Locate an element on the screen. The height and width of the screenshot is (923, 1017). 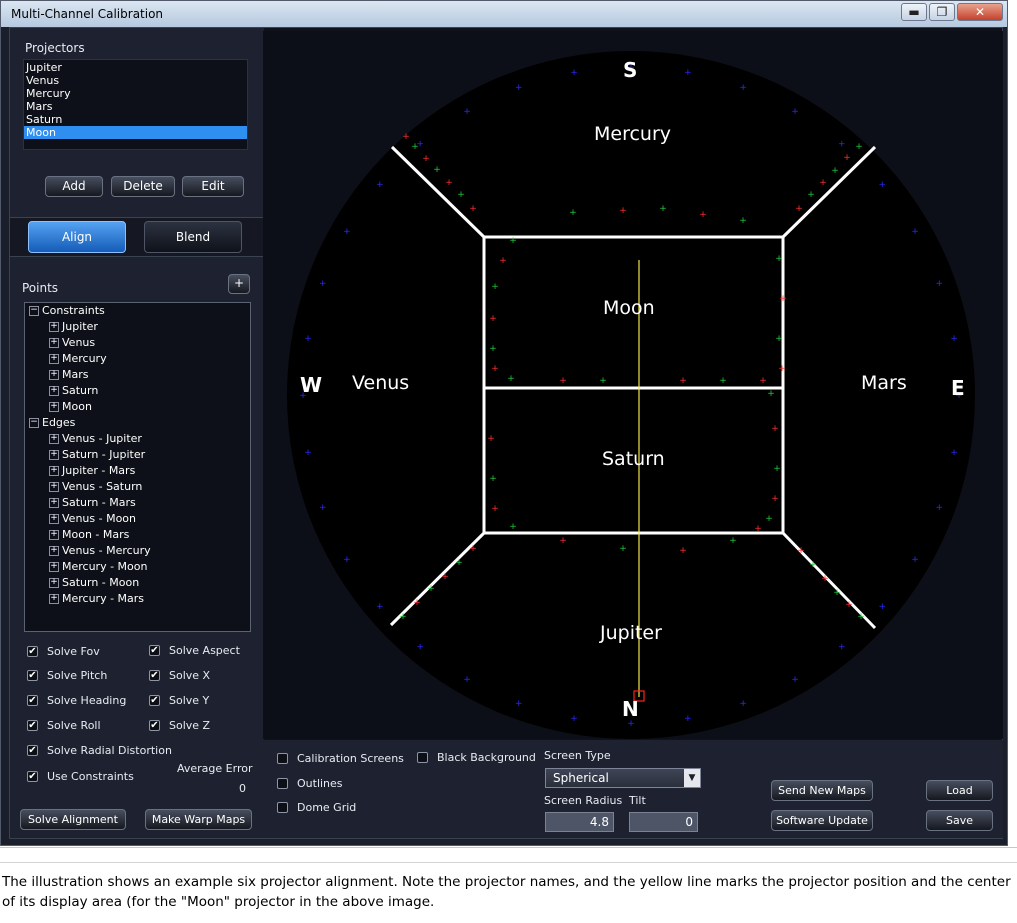
projector-item: Mars is located at coordinates (135, 106).